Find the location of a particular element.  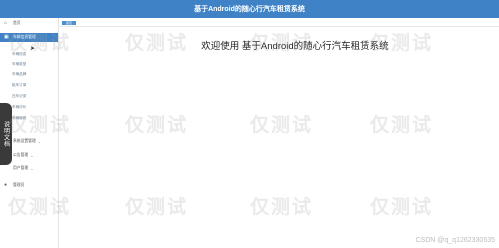

app-header: 基于Android的随心行汽车租赁系统 is located at coordinates (249, 9).